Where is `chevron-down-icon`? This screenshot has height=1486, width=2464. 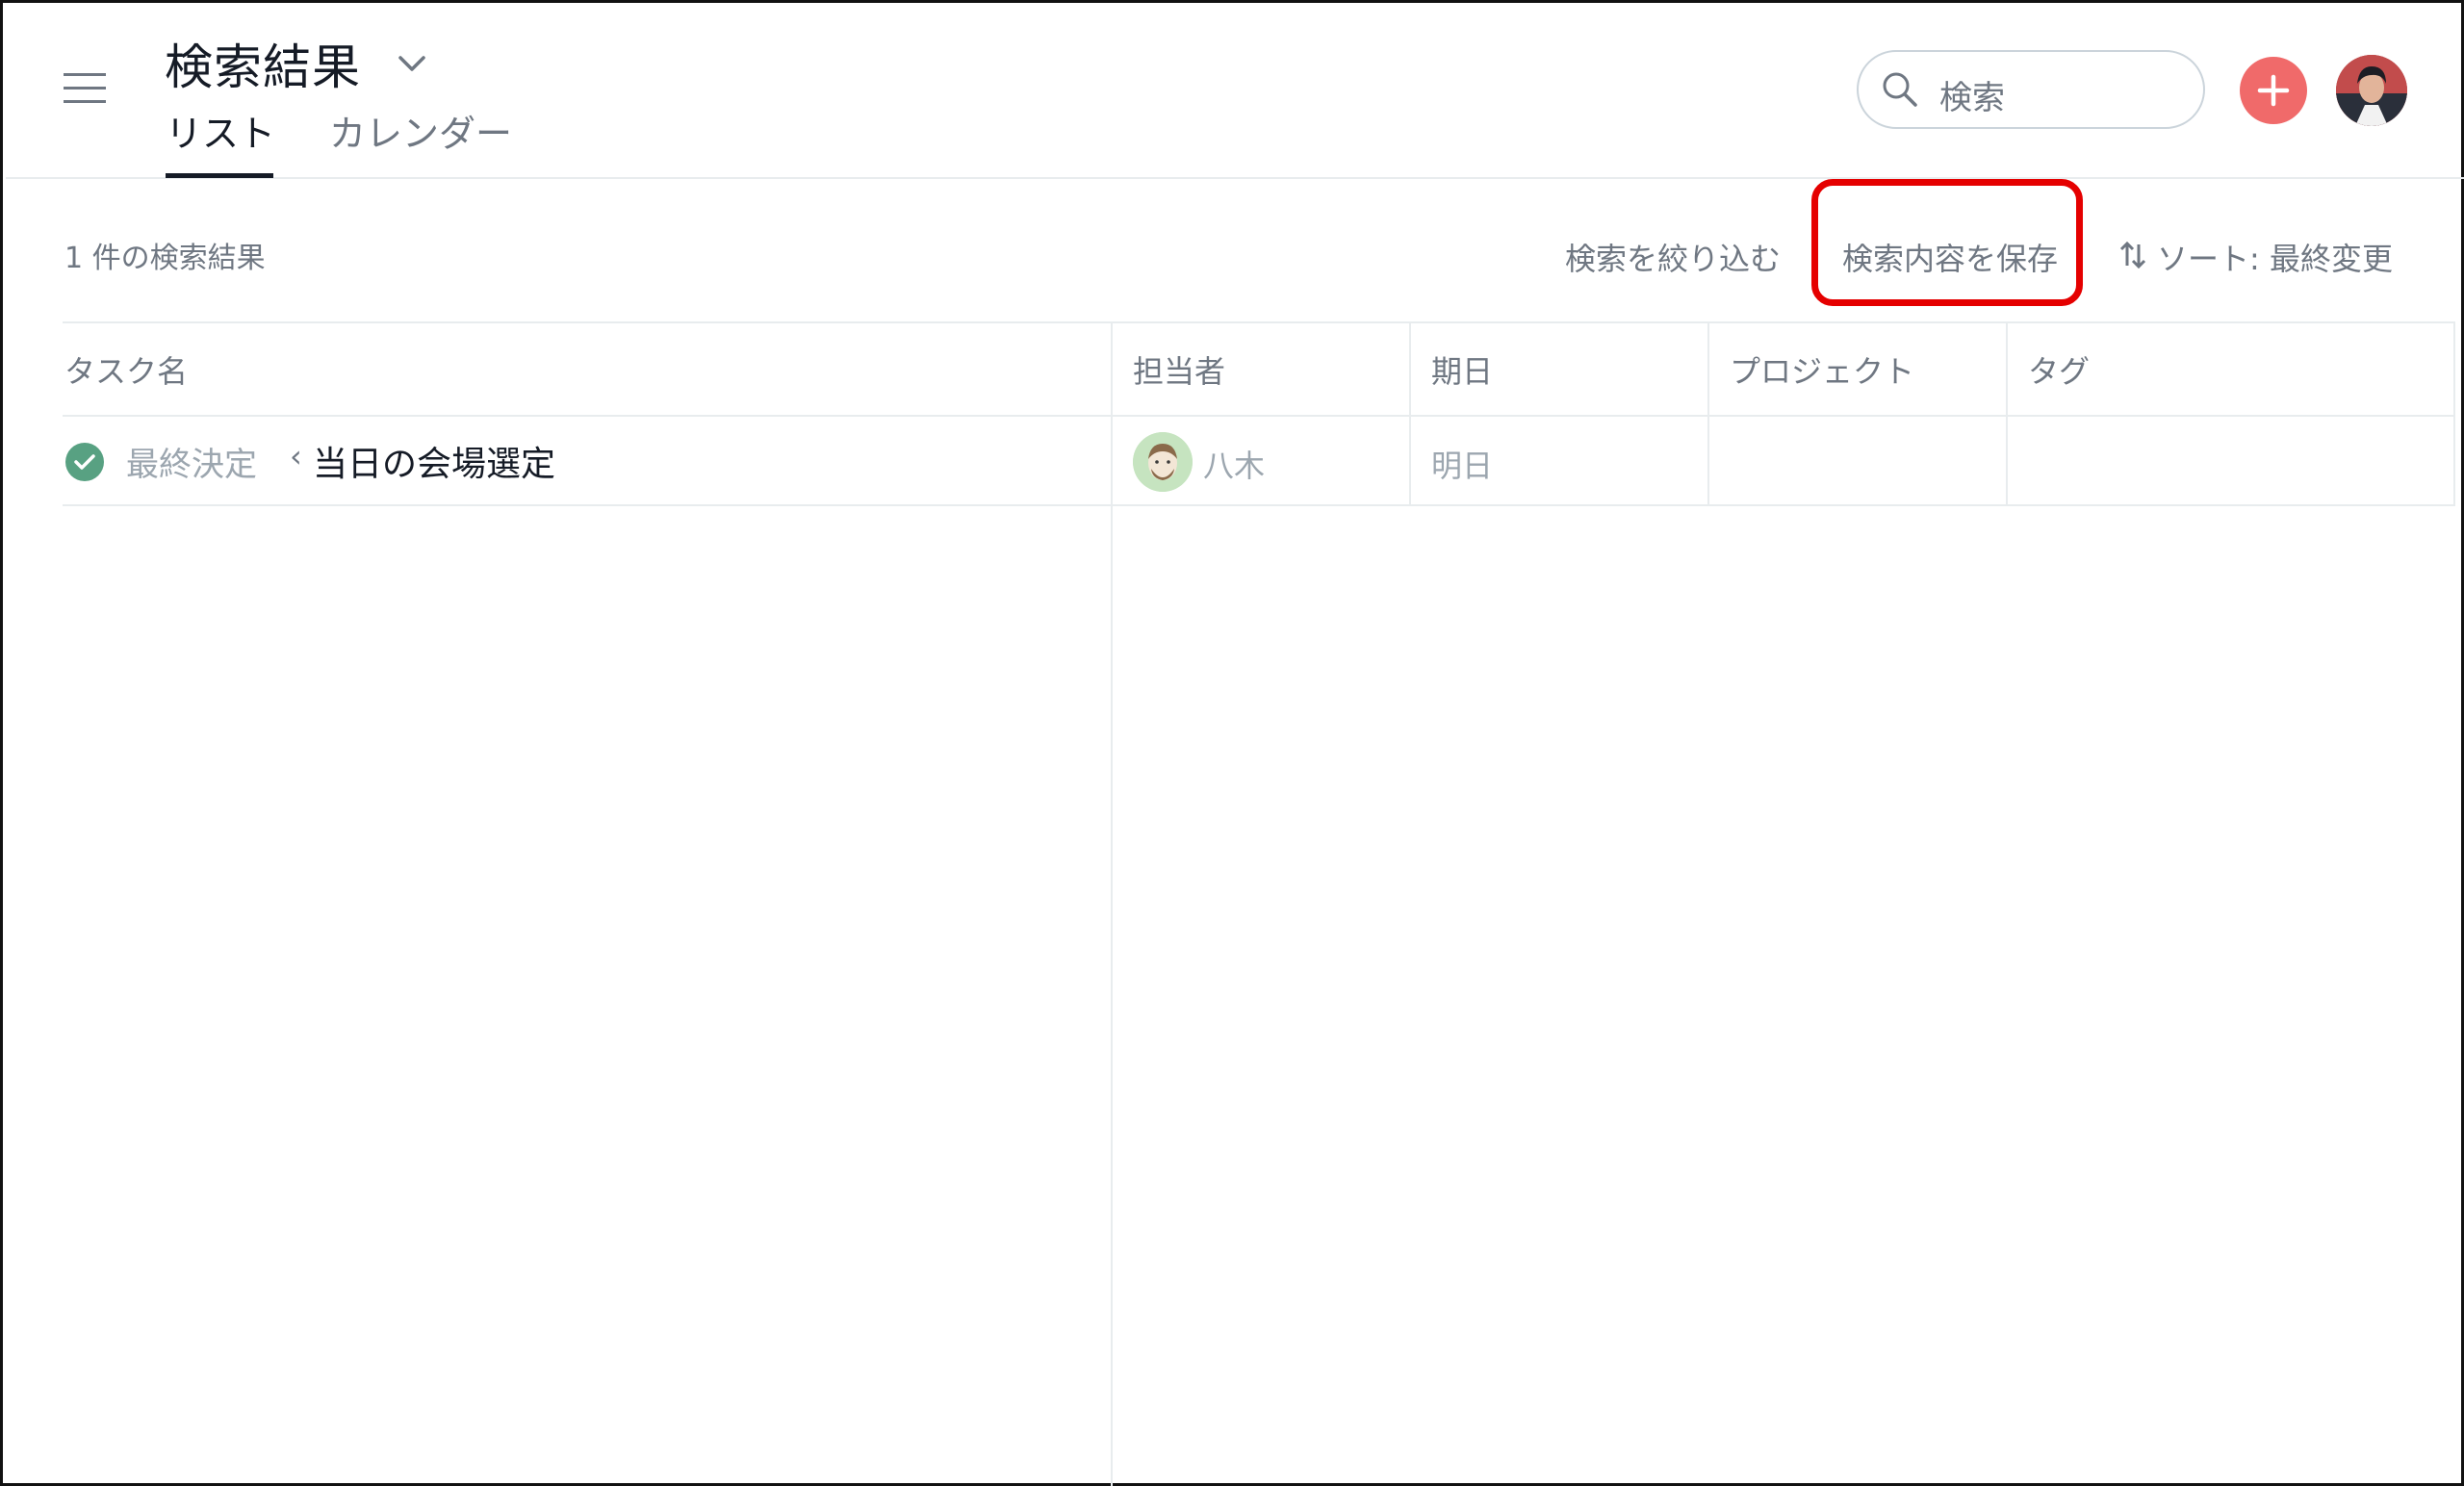
chevron-down-icon is located at coordinates (412, 63).